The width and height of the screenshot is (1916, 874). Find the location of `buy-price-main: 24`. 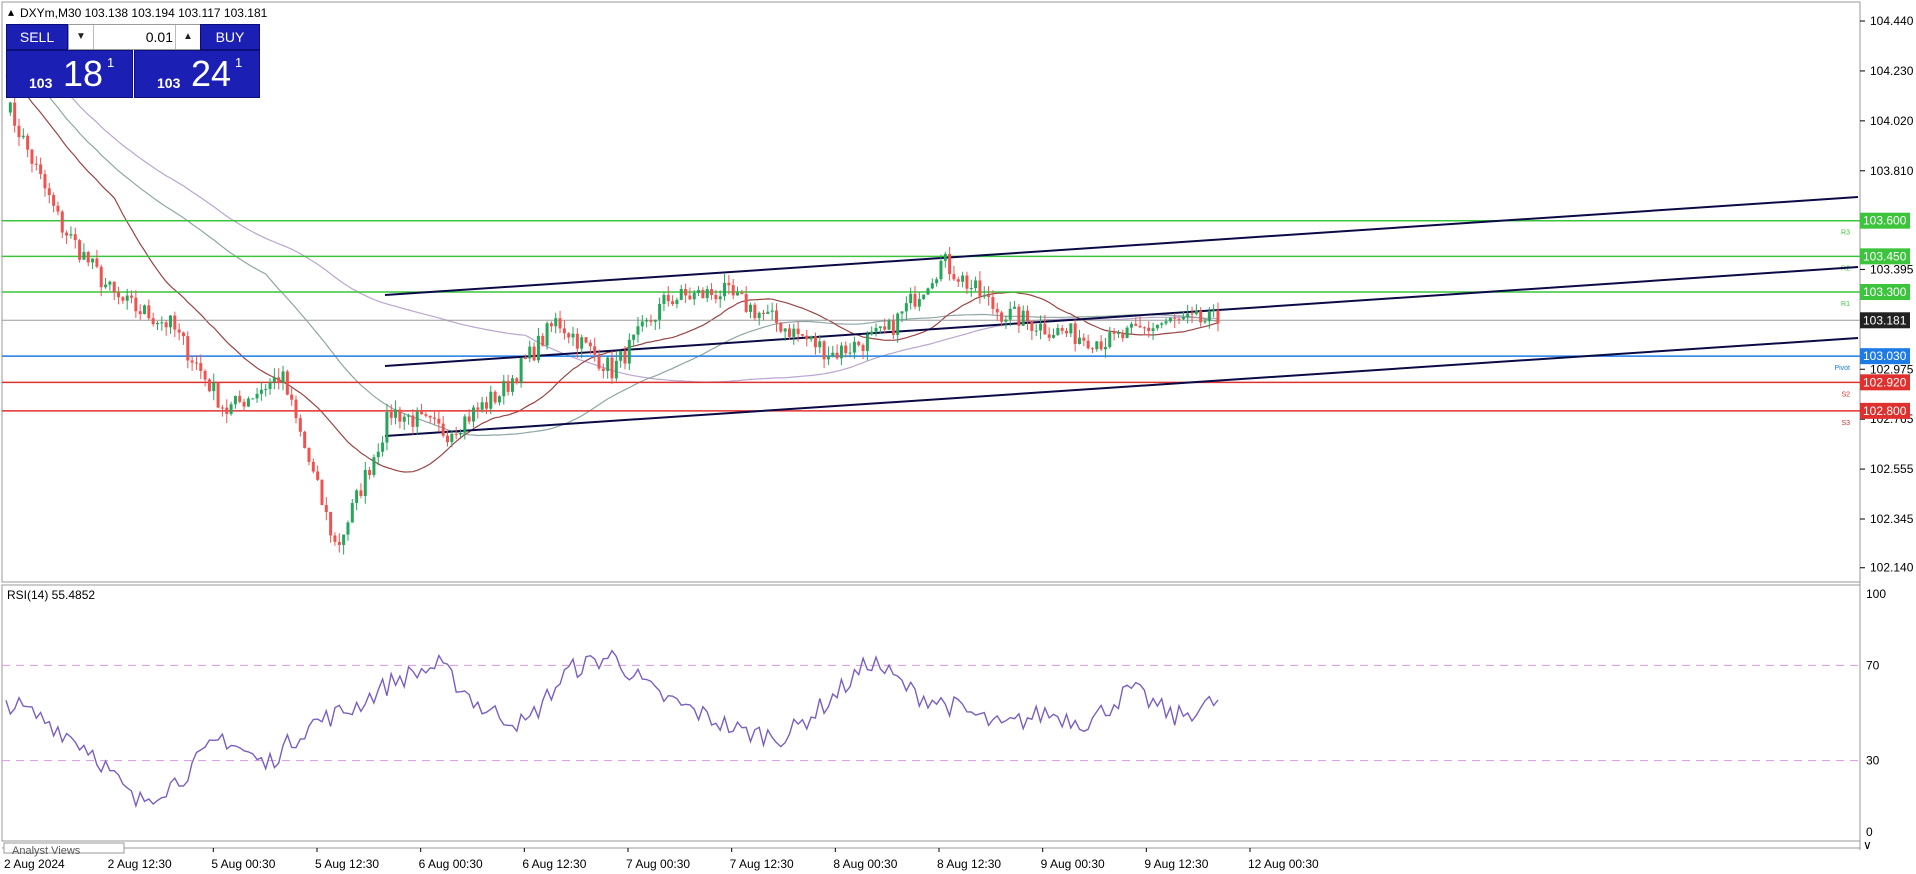

buy-price-main: 24 is located at coordinates (211, 73).